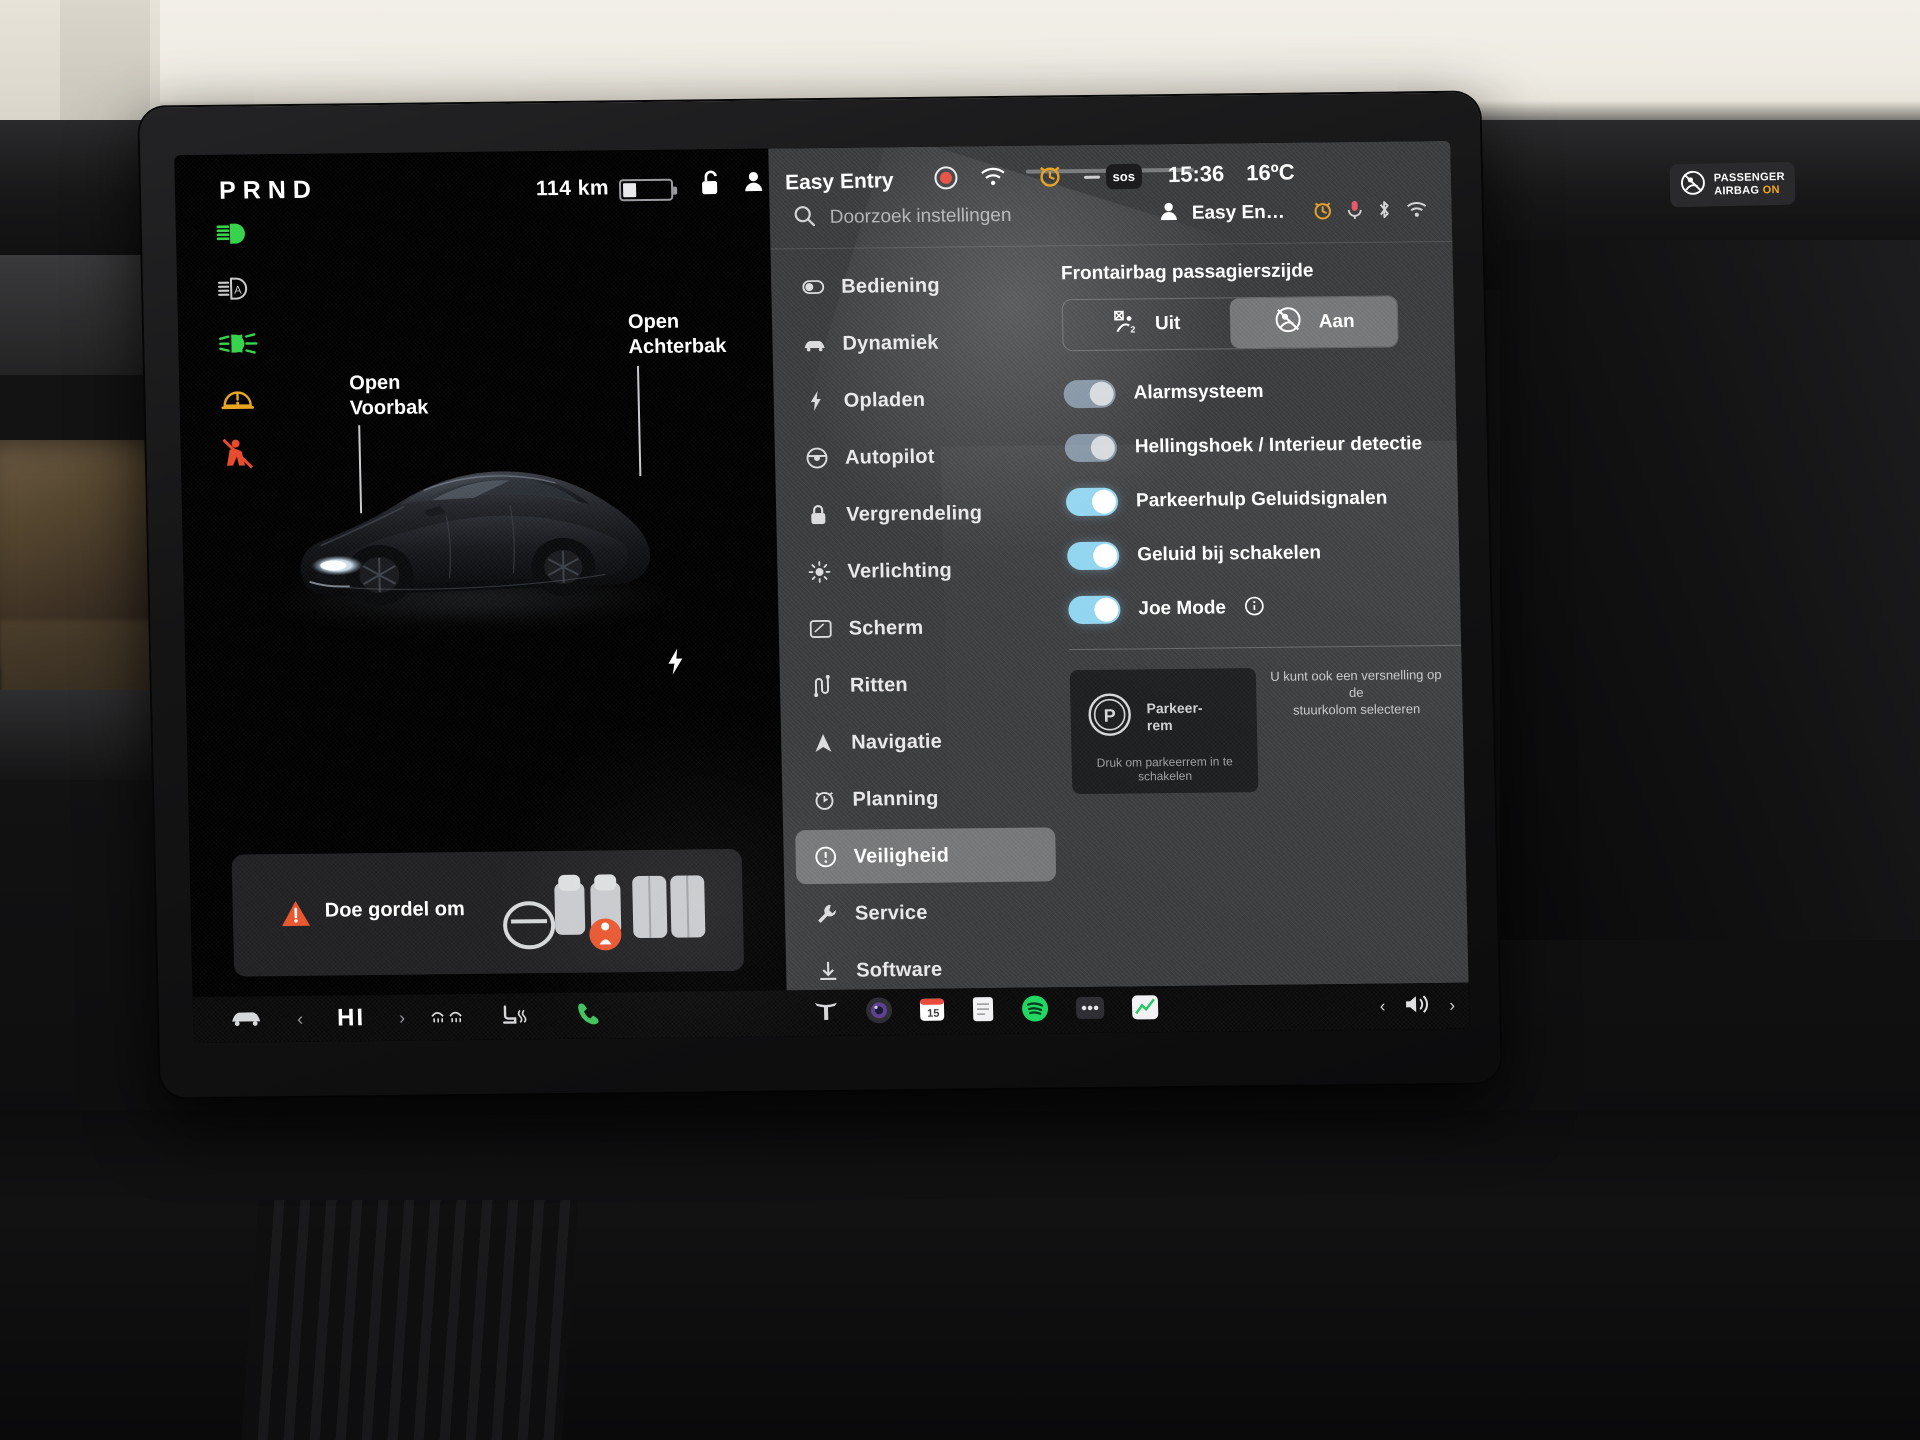 The height and width of the screenshot is (1440, 1920). Describe the element at coordinates (711, 184) in the screenshot. I see `unlock-icon` at that location.